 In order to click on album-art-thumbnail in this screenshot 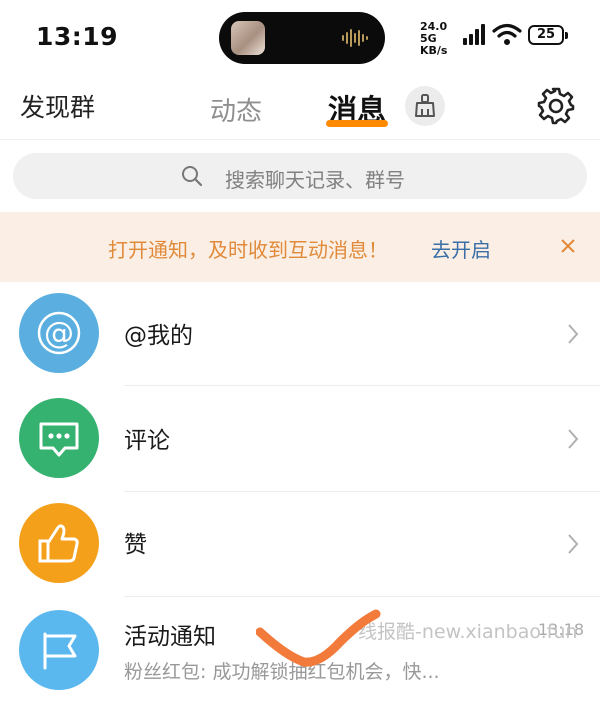, I will do `click(248, 38)`.